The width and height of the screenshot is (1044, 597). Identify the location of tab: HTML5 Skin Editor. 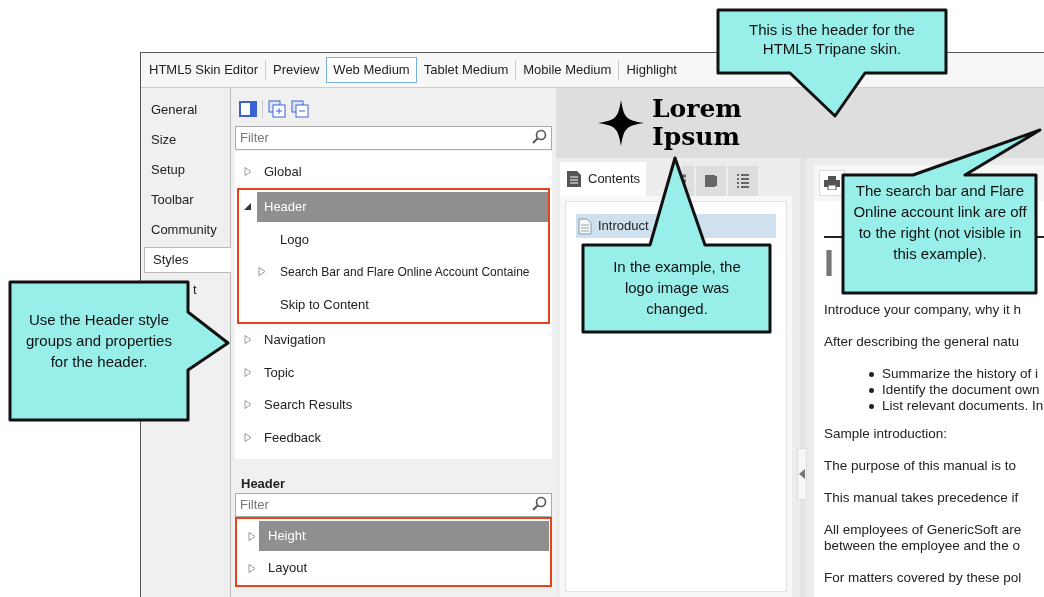
(204, 70).